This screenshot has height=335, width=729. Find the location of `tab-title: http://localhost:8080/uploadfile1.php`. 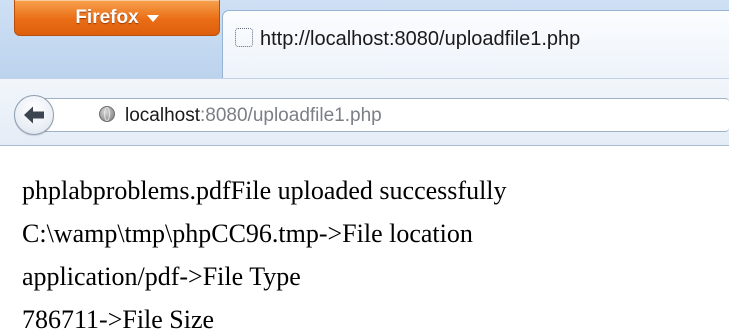

tab-title: http://localhost:8080/uploadfile1.php is located at coordinates (420, 39).